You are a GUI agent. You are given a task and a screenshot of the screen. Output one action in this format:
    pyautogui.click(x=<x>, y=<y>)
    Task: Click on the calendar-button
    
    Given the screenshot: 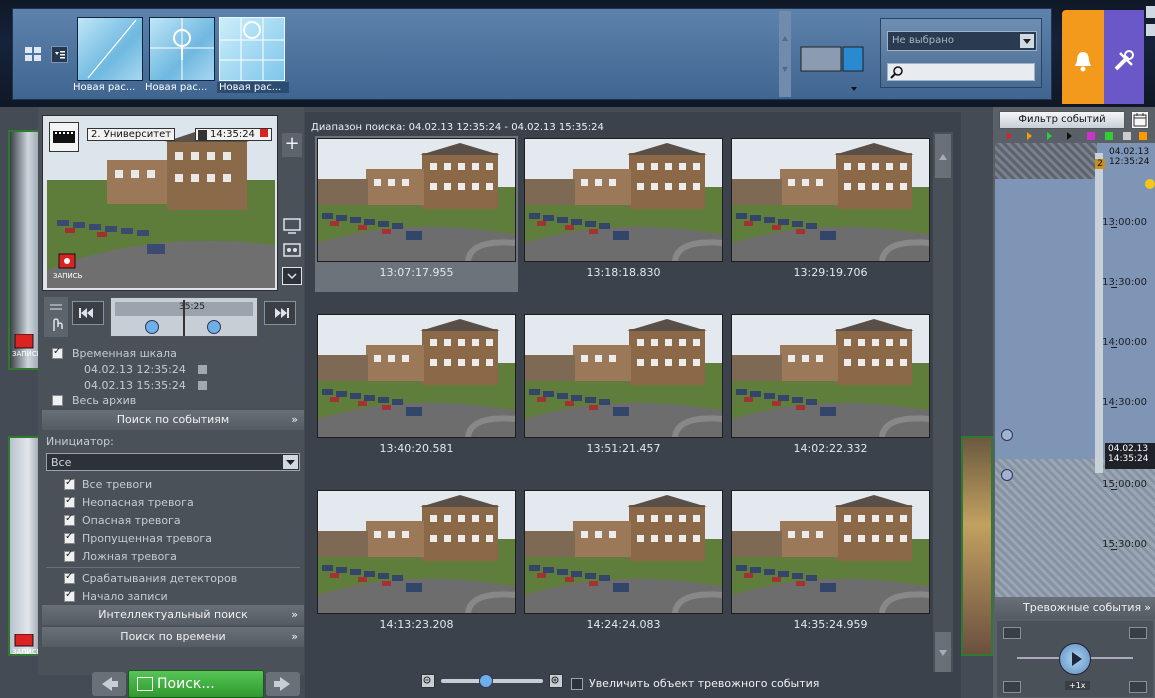 What is the action you would take?
    pyautogui.click(x=1140, y=120)
    